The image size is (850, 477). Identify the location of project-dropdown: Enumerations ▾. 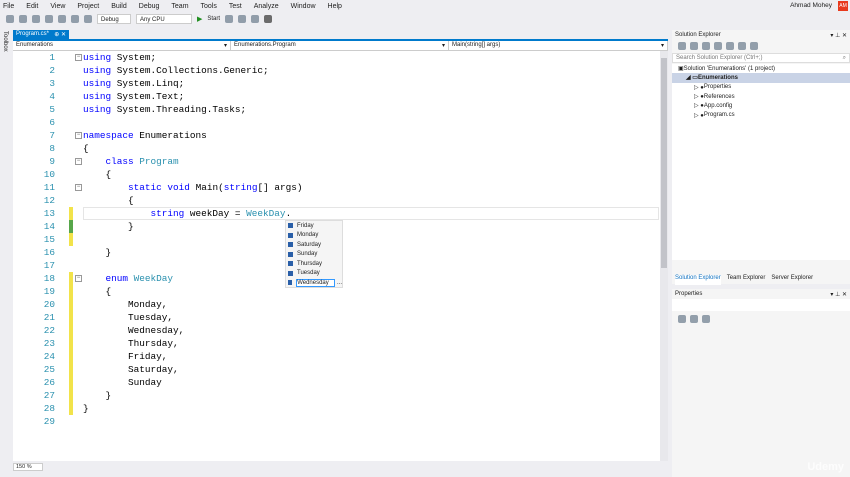
(122, 45).